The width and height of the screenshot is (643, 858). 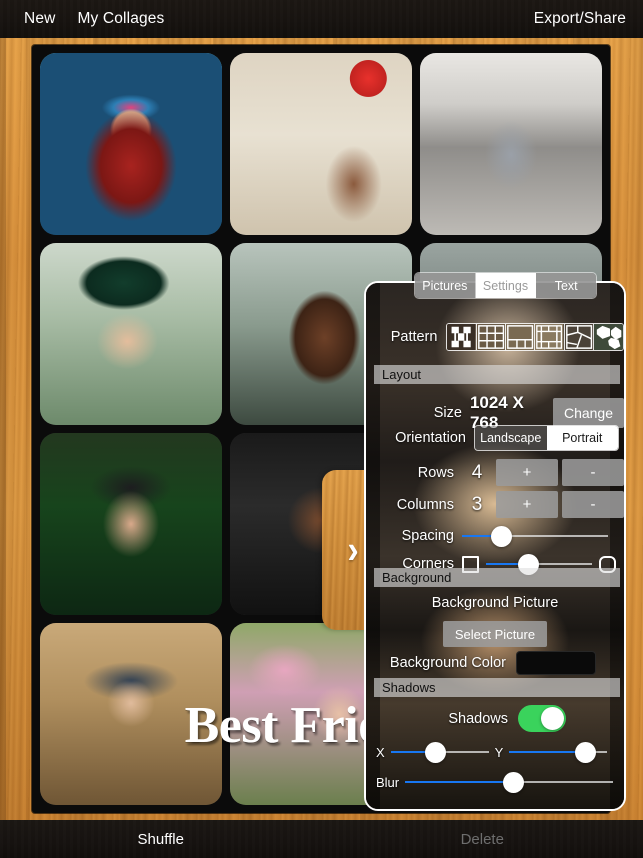 I want to click on shadow-blur-label: Blur, so click(x=388, y=782).